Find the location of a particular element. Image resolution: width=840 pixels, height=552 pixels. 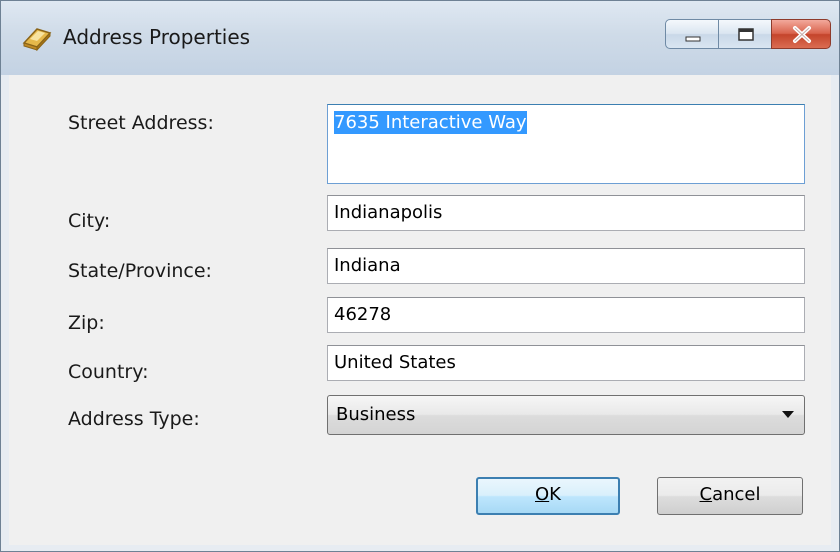

cancel-accelerator: C is located at coordinates (706, 494).